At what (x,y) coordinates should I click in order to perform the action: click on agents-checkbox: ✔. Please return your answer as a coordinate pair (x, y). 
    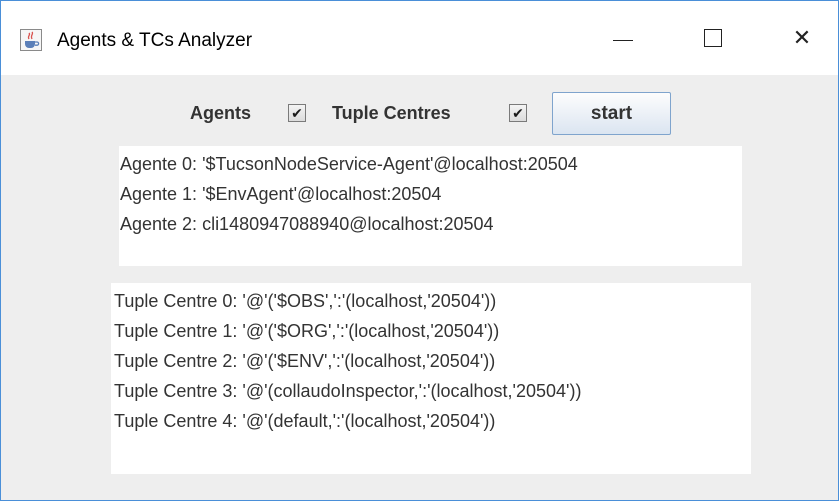
    Looking at the image, I should click on (297, 113).